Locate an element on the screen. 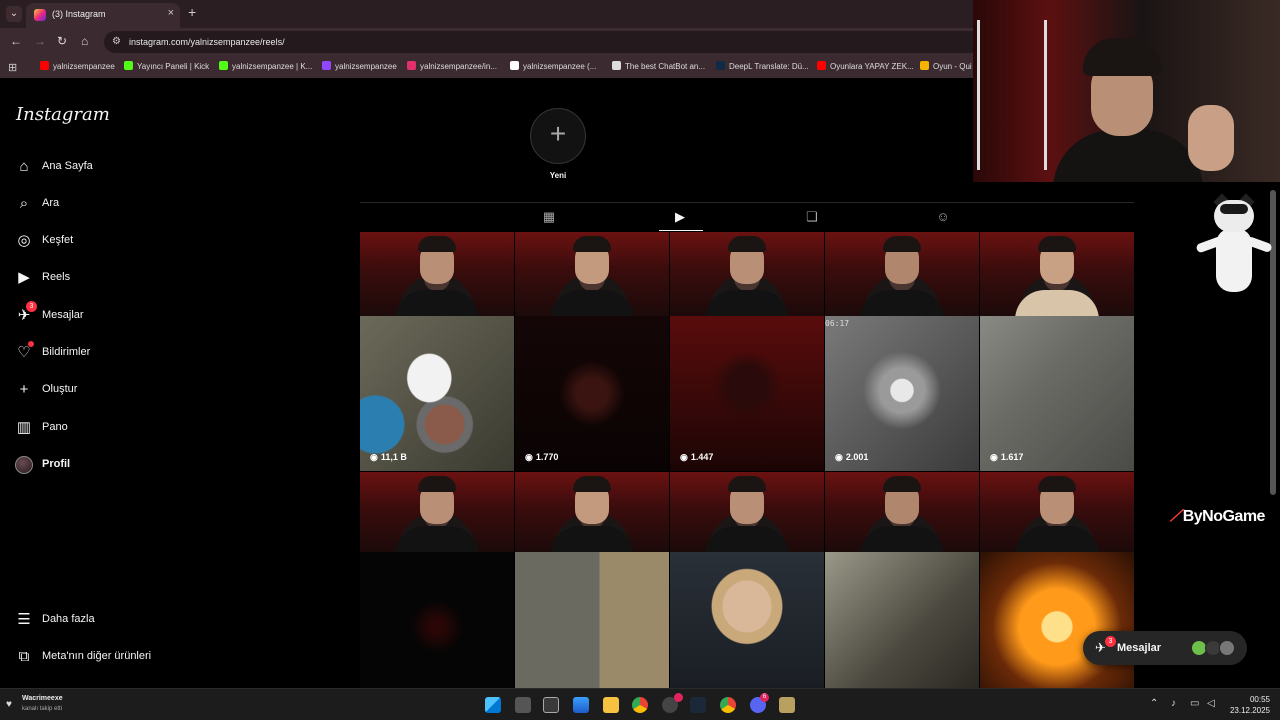 Image resolution: width=1280 pixels, height=720 pixels. new-highlight-button: + is located at coordinates (558, 136).